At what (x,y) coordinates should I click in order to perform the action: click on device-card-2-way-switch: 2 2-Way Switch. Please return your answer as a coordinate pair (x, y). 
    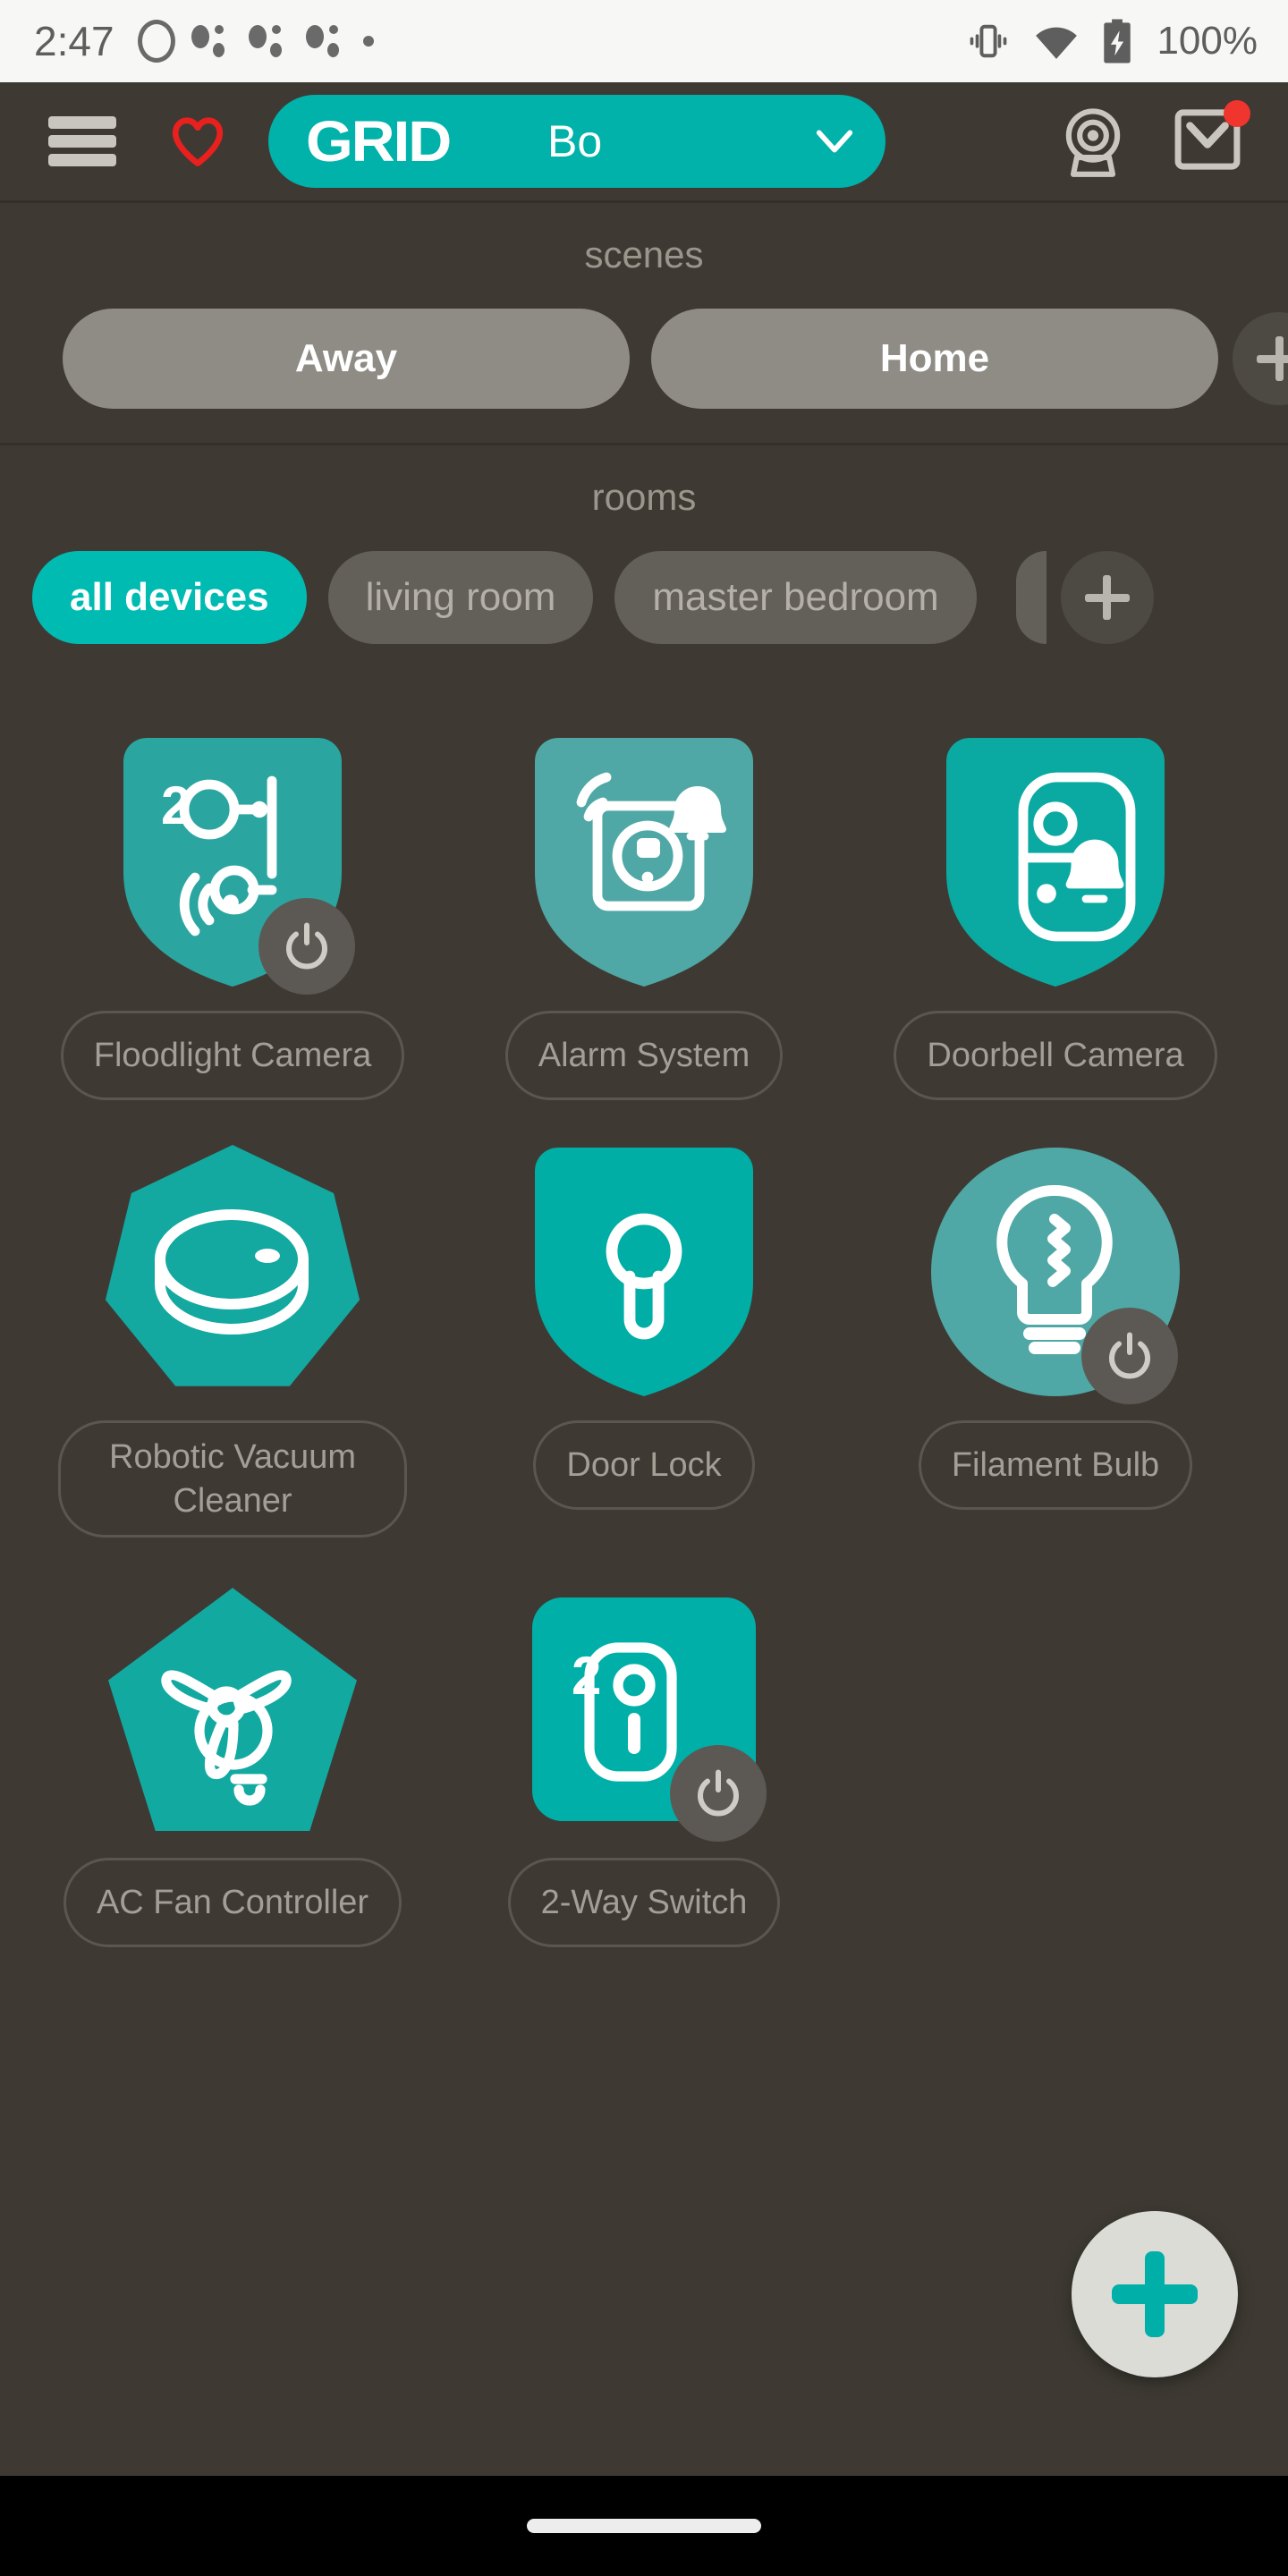
    Looking at the image, I should click on (644, 1780).